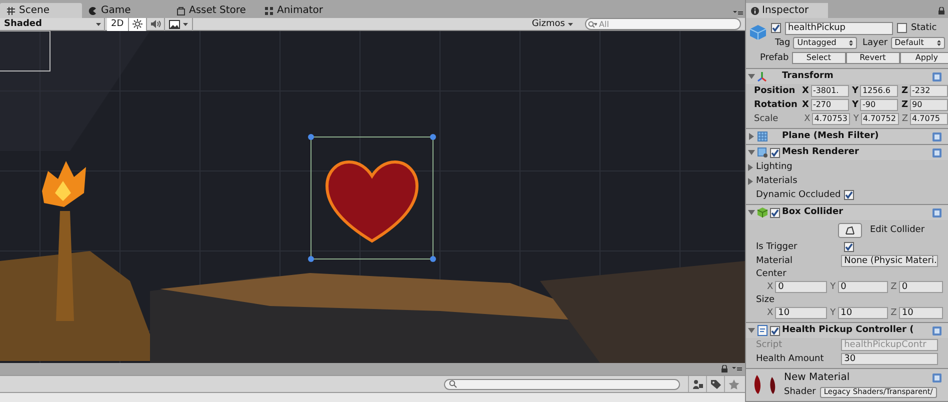  Describe the element at coordinates (181, 11) in the screenshot. I see `bag-icon` at that location.